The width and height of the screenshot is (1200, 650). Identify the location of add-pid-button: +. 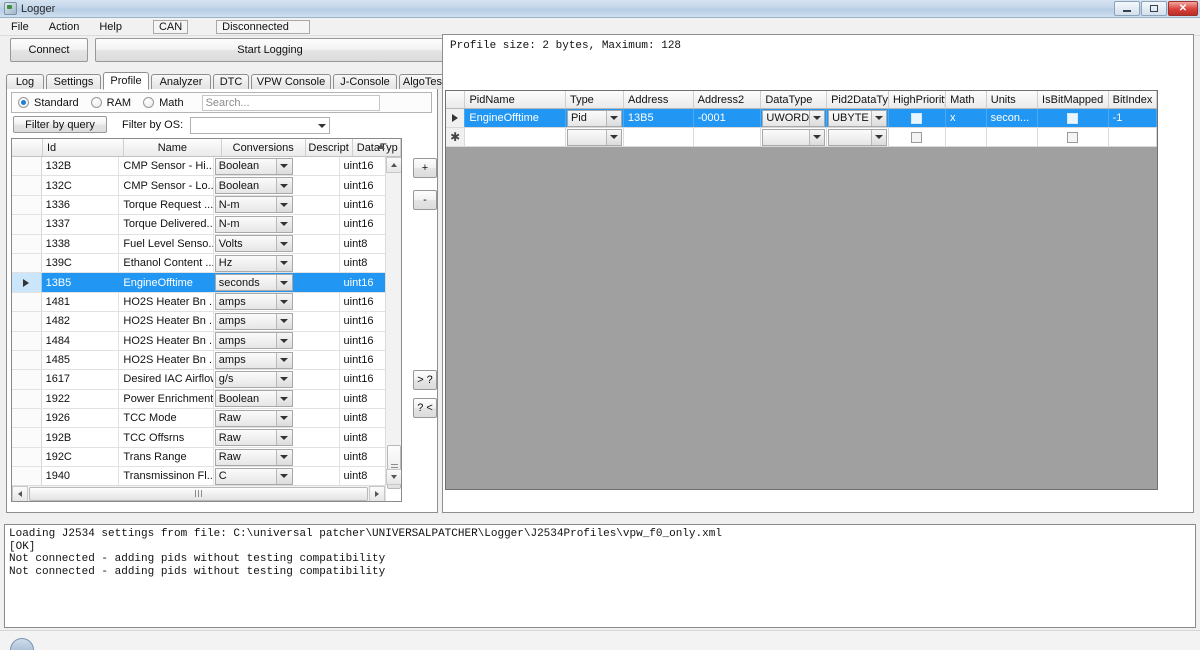
(425, 168).